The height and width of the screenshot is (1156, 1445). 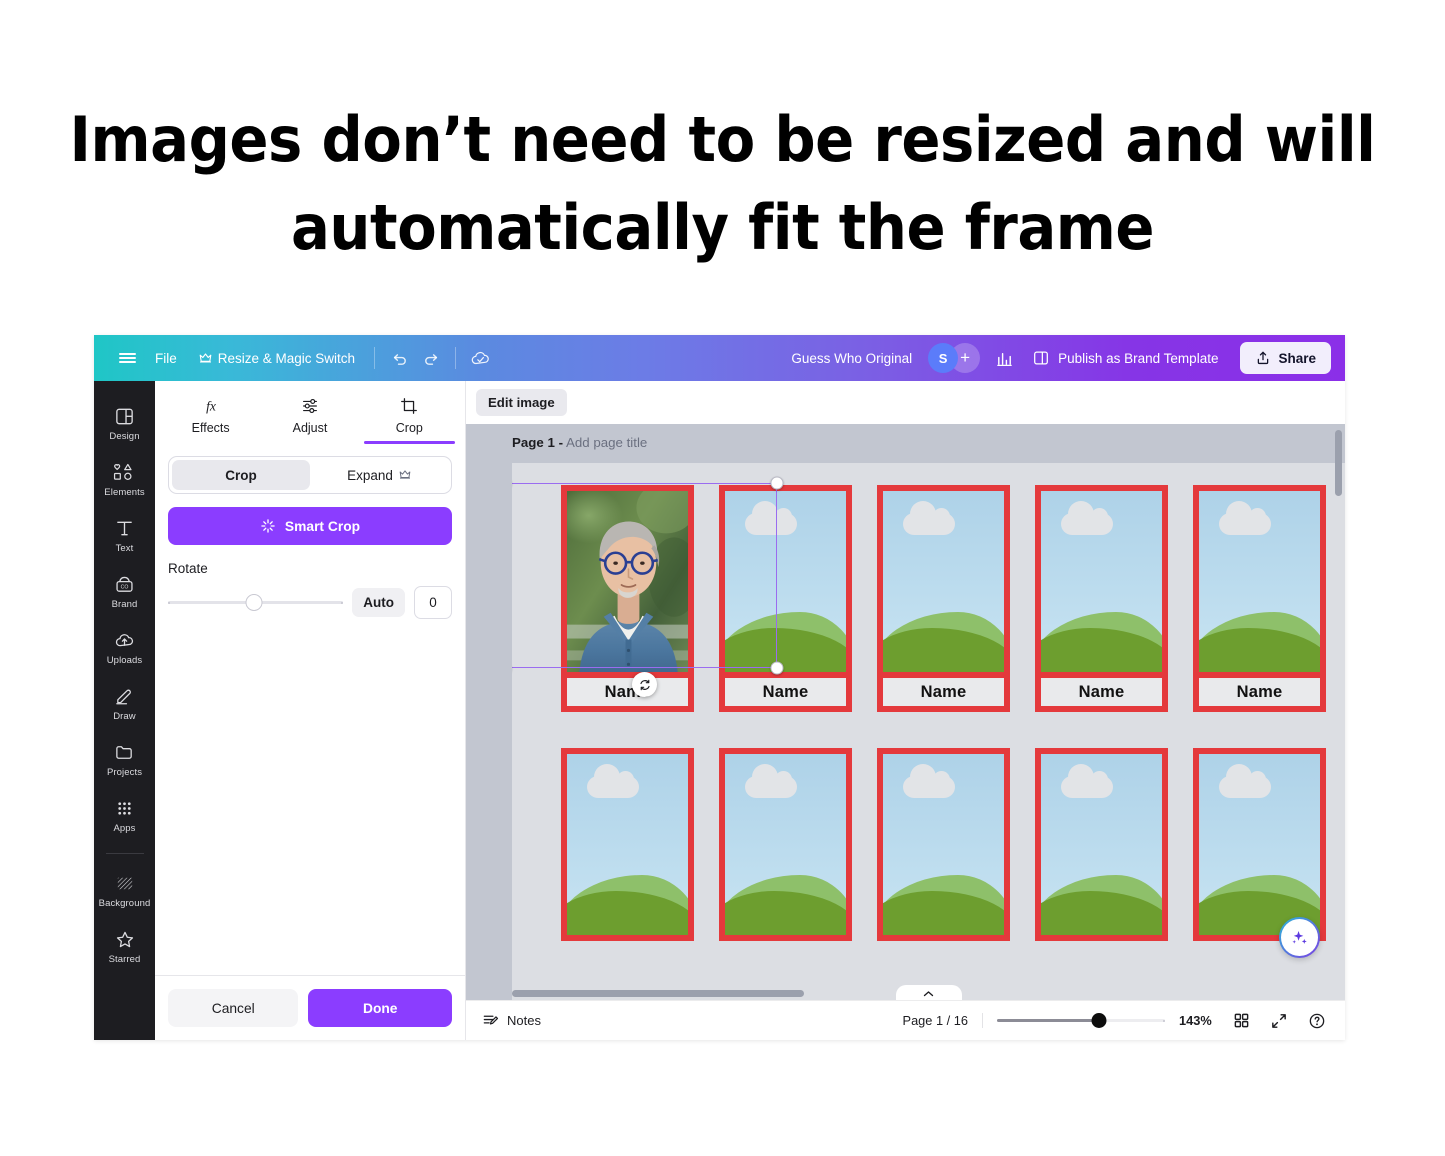 What do you see at coordinates (851, 358) in the screenshot?
I see `document-title: Guess Who Original` at bounding box center [851, 358].